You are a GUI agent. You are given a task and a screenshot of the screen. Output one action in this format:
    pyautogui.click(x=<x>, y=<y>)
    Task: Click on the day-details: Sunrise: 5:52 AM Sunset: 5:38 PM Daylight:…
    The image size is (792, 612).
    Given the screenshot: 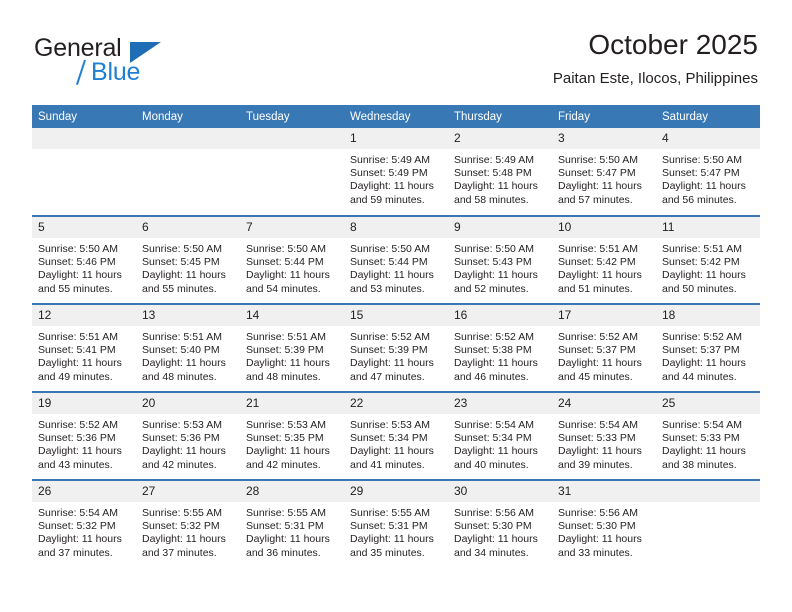 What is the action you would take?
    pyautogui.click(x=500, y=355)
    